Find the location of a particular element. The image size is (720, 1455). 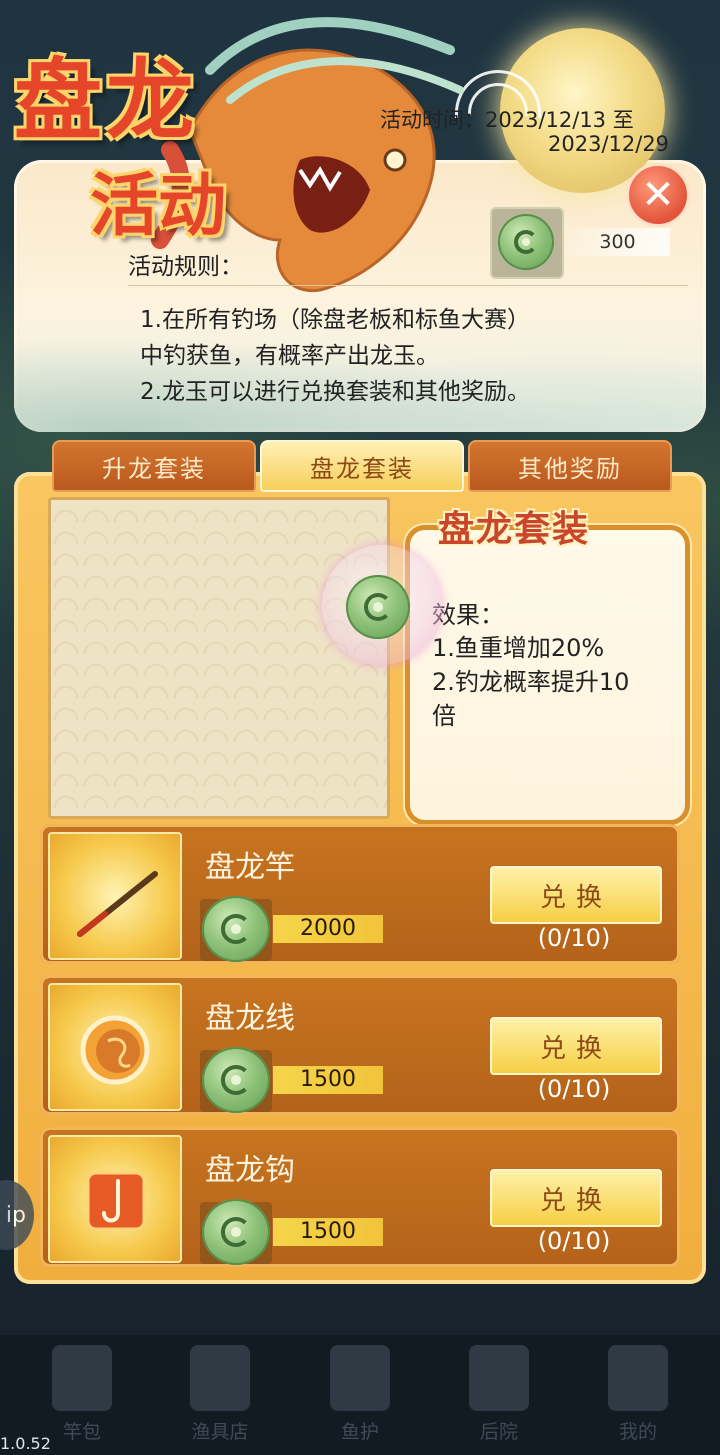

profile-icon is located at coordinates (638, 1378).